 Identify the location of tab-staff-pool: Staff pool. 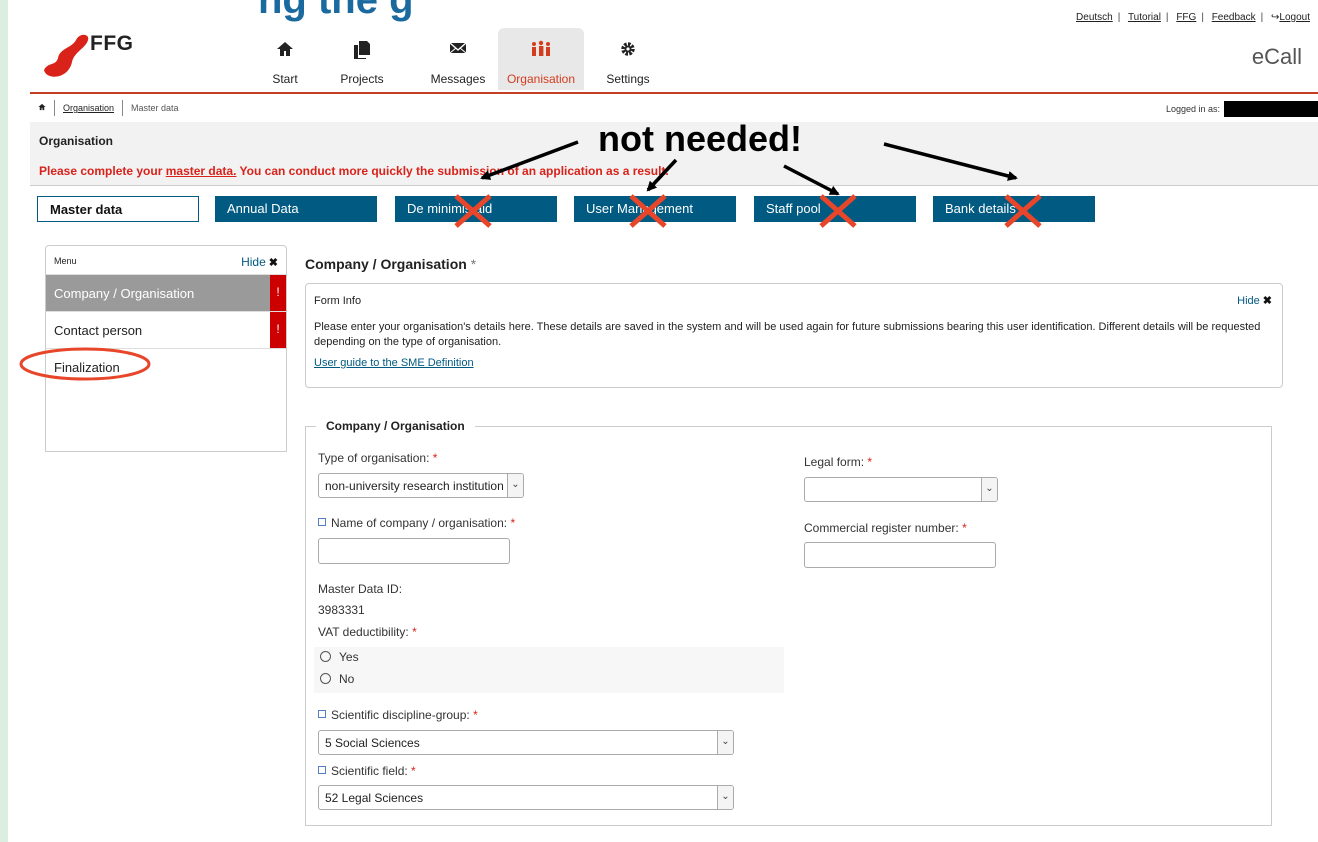
(835, 209).